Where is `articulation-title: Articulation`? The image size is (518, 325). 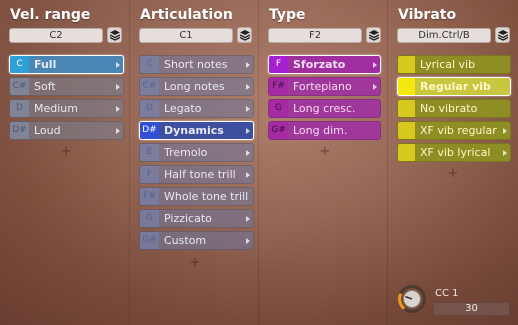
articulation-title: Articulation is located at coordinates (186, 15).